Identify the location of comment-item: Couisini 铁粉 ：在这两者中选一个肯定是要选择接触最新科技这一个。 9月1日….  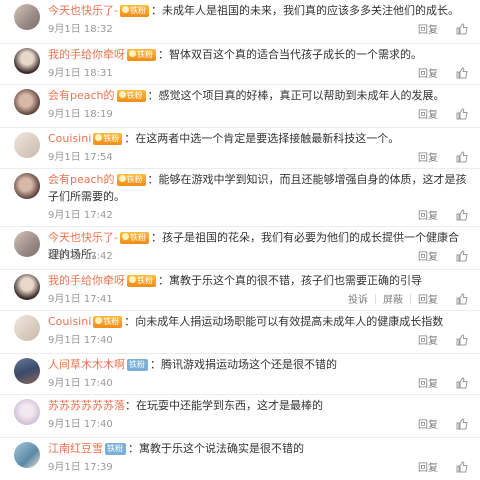
(240, 148).